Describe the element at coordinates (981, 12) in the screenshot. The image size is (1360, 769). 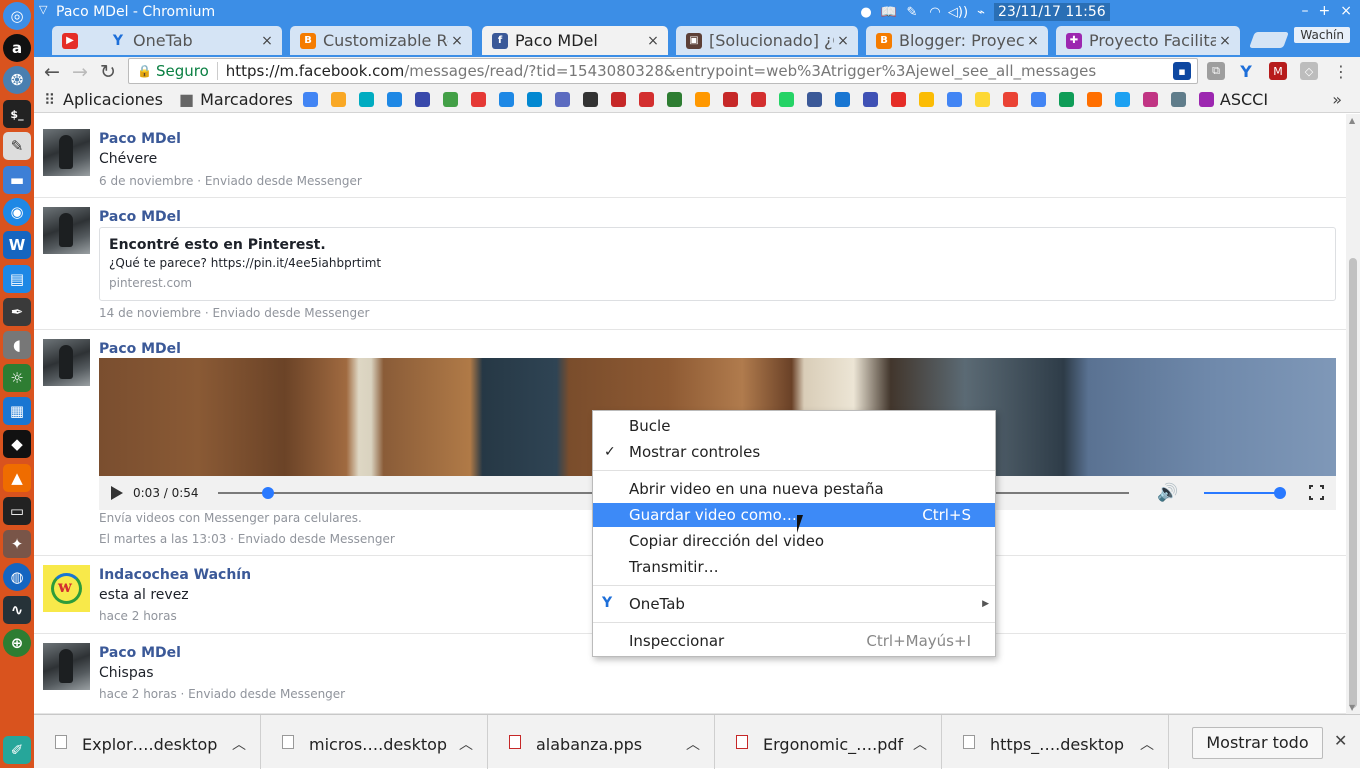
I see `power-icon: ⌁` at that location.